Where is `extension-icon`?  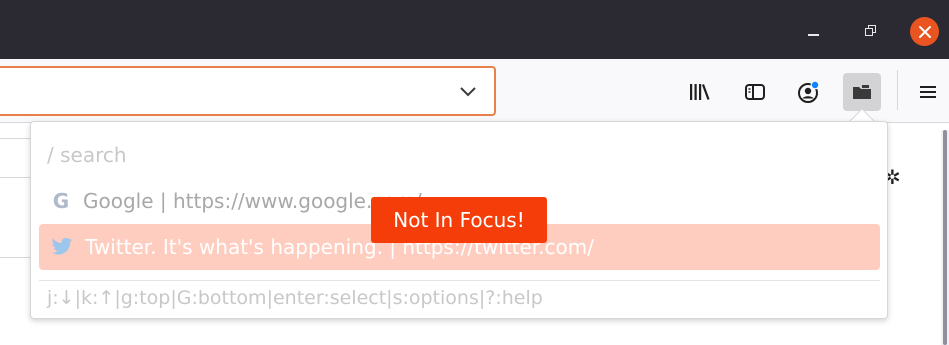 extension-icon is located at coordinates (862, 92).